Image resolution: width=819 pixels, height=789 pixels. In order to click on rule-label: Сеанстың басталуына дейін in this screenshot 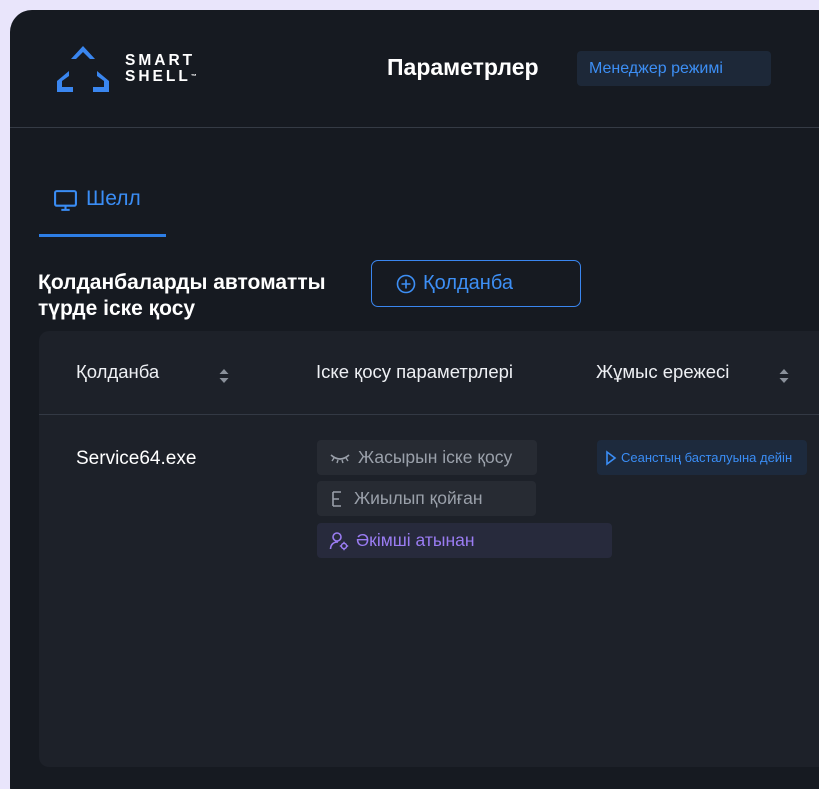, I will do `click(707, 457)`.